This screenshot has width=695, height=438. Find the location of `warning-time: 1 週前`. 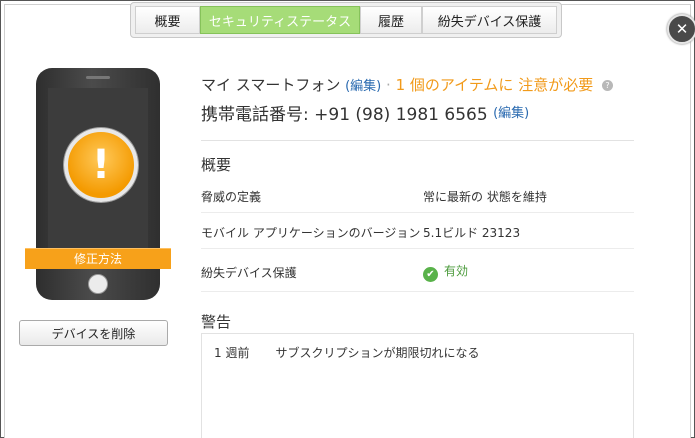

warning-time: 1 週前 is located at coordinates (232, 353).